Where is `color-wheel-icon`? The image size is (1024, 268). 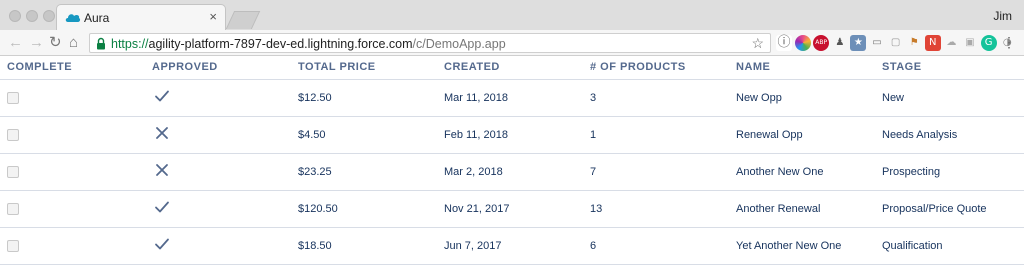
color-wheel-icon is located at coordinates (802, 43).